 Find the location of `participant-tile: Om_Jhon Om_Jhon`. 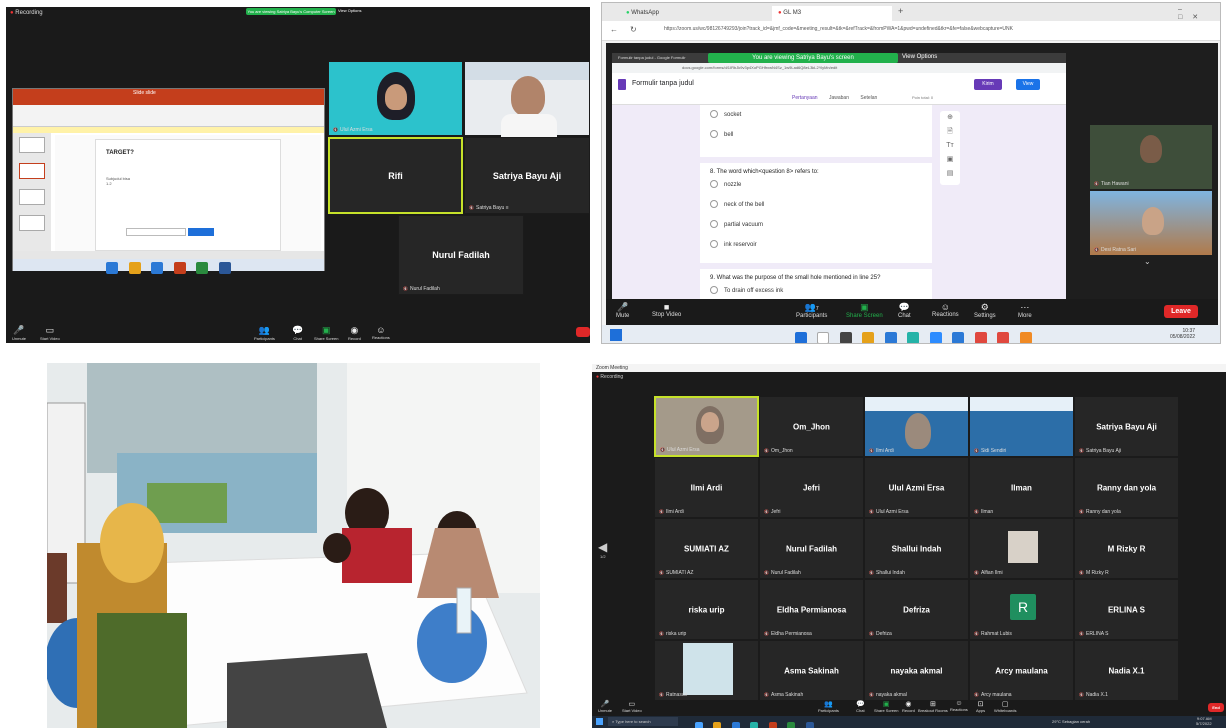

participant-tile: Om_Jhon Om_Jhon is located at coordinates (811, 426).